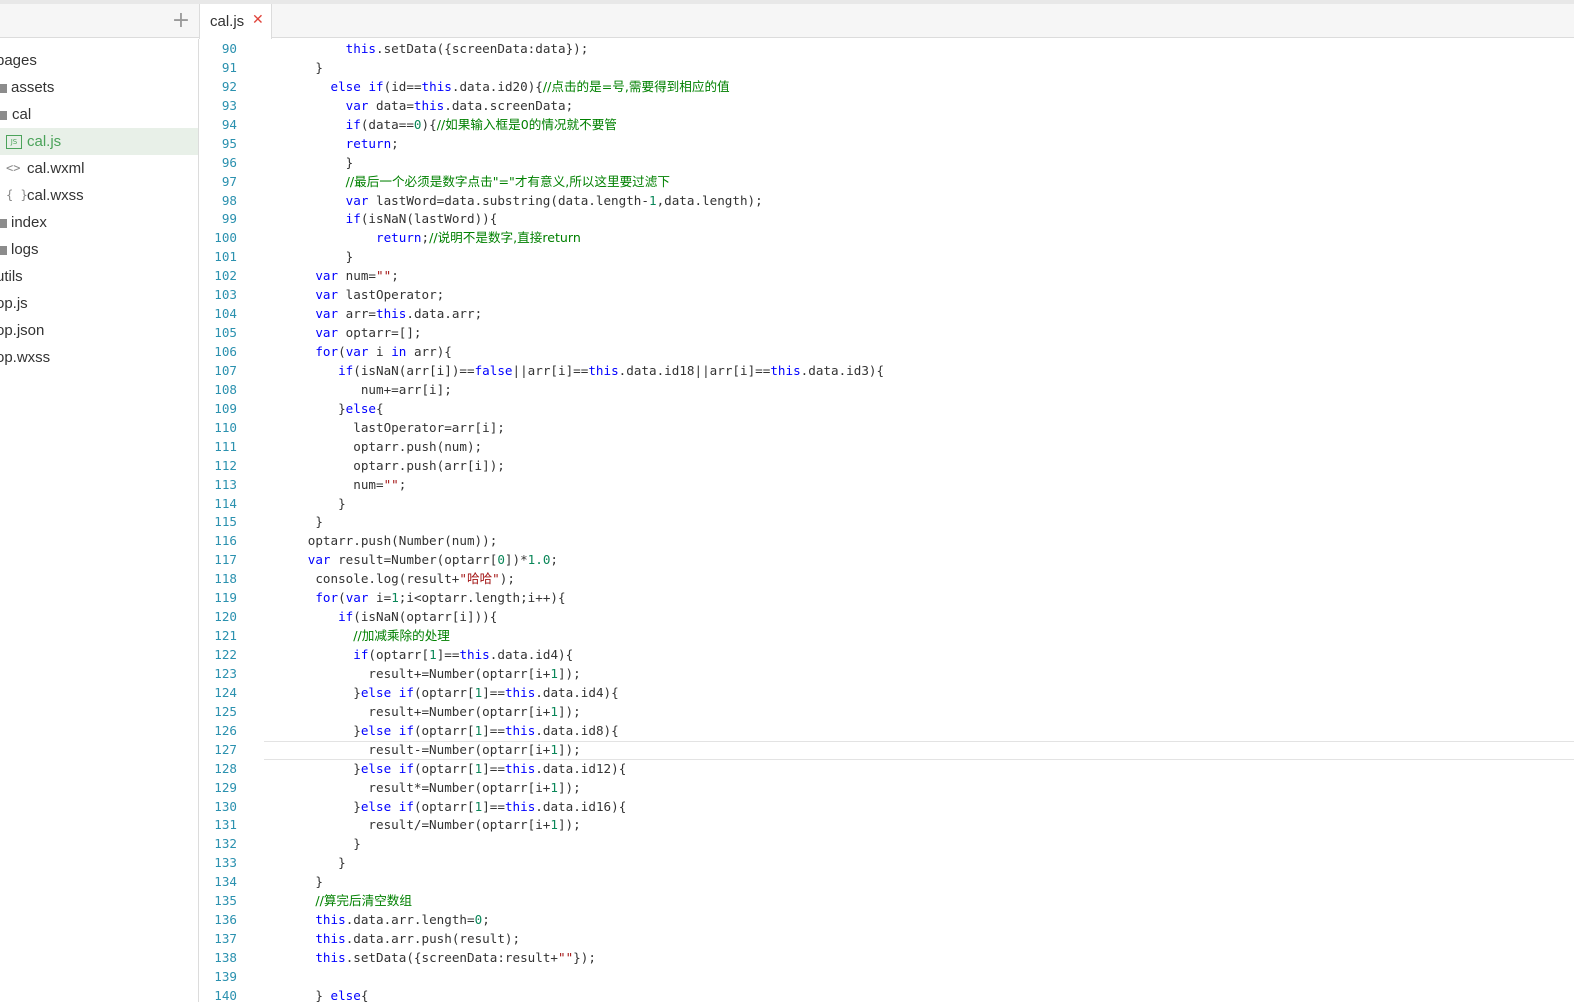  Describe the element at coordinates (384, 446) in the screenshot. I see `code-text: optarr.push(num);` at that location.